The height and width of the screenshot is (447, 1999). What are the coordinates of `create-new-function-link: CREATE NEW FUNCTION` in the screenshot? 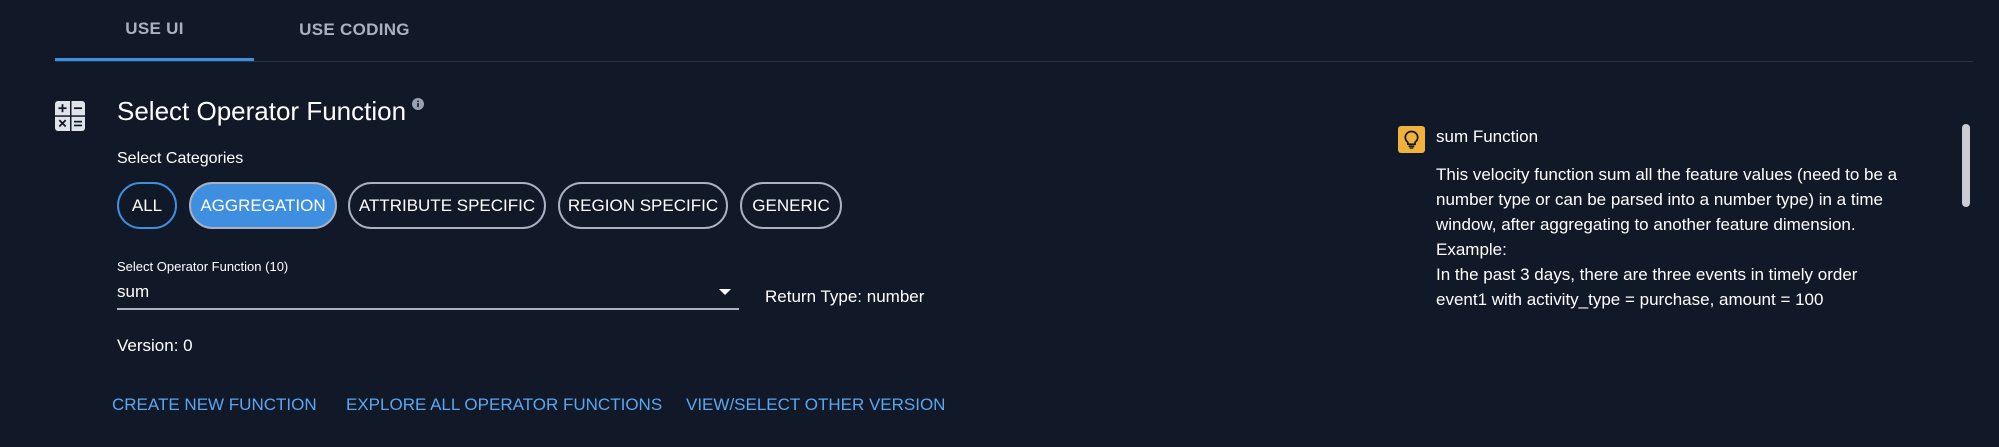 It's located at (214, 405).